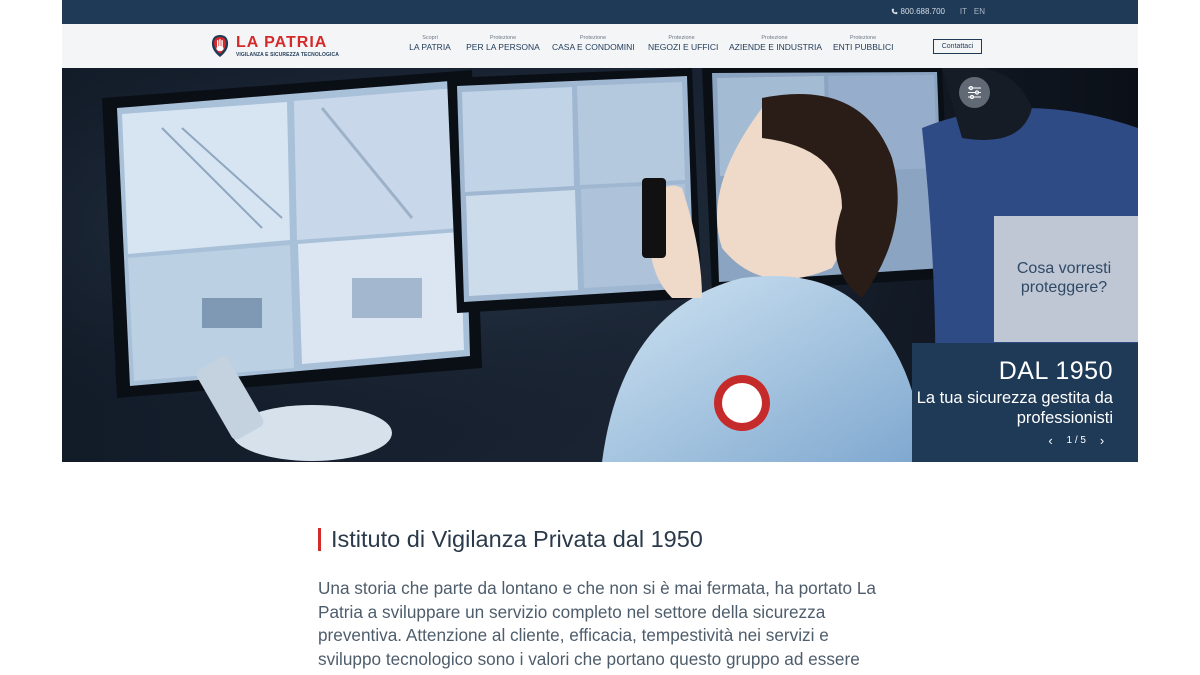 The height and width of the screenshot is (675, 1200). I want to click on nav-item-enti-pubblici: Protezione ENTI PUBBLICI, so click(863, 44).